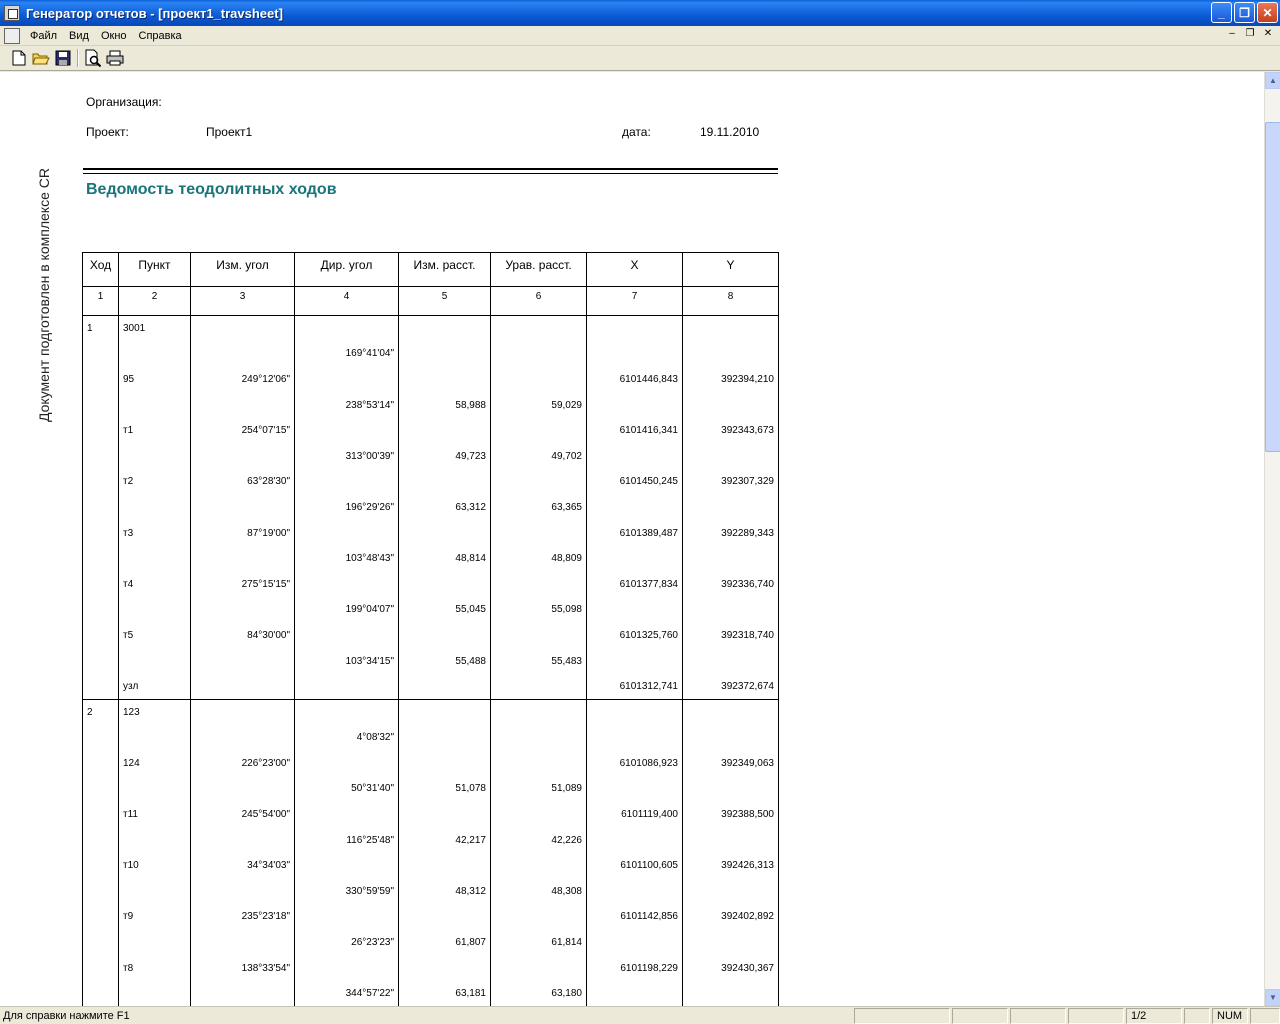 This screenshot has width=1280, height=1024. I want to click on y-cell: 392318,740, so click(730, 635).